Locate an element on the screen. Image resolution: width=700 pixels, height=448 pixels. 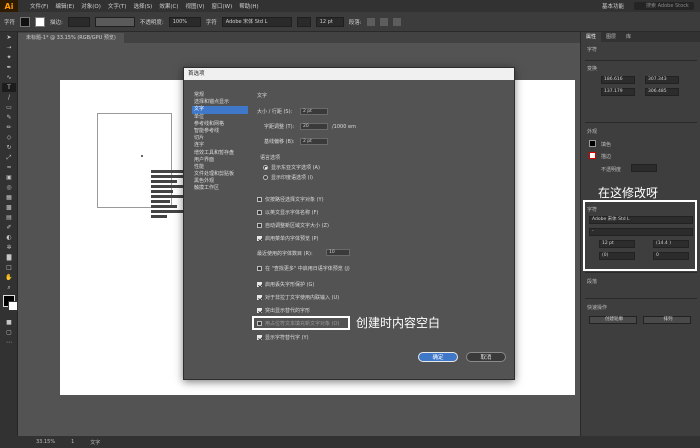
stock-search-input: 搜索 Adobe Stock is located at coordinates (664, 6).